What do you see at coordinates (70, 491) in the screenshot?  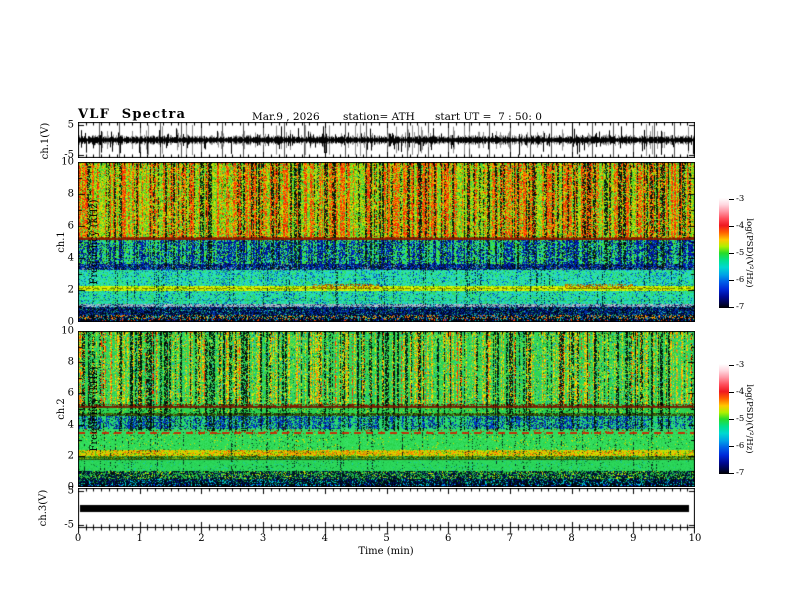 I see `ch3-volt-tick-label: 5` at bounding box center [70, 491].